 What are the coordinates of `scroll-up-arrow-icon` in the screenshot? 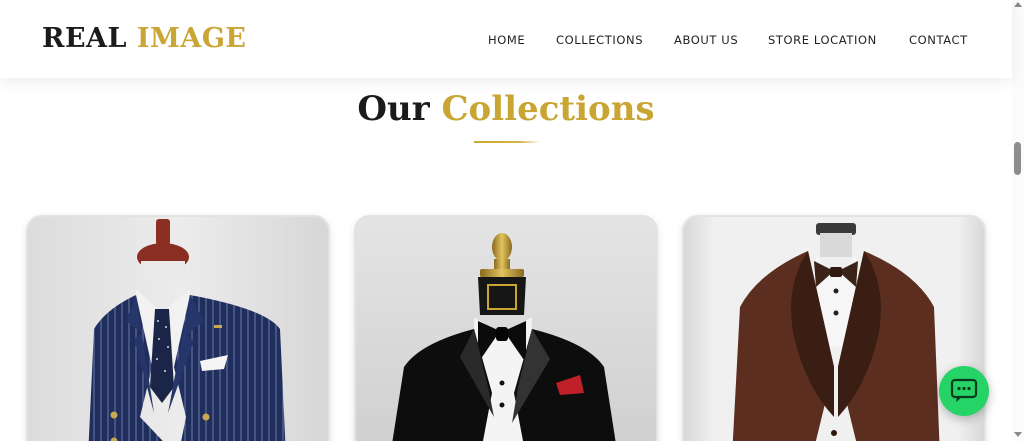 It's located at (1018, 4).